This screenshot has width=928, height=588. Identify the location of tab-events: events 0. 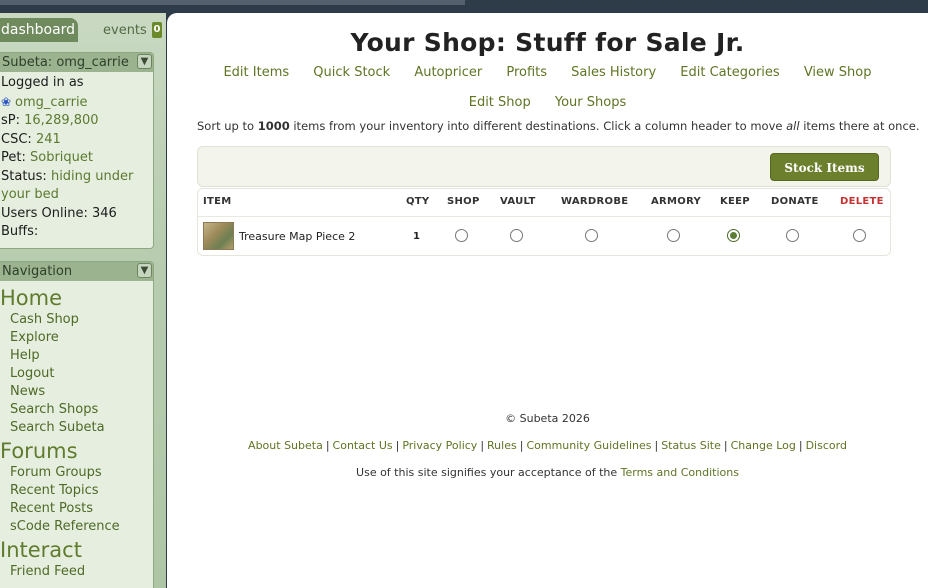
(122, 31).